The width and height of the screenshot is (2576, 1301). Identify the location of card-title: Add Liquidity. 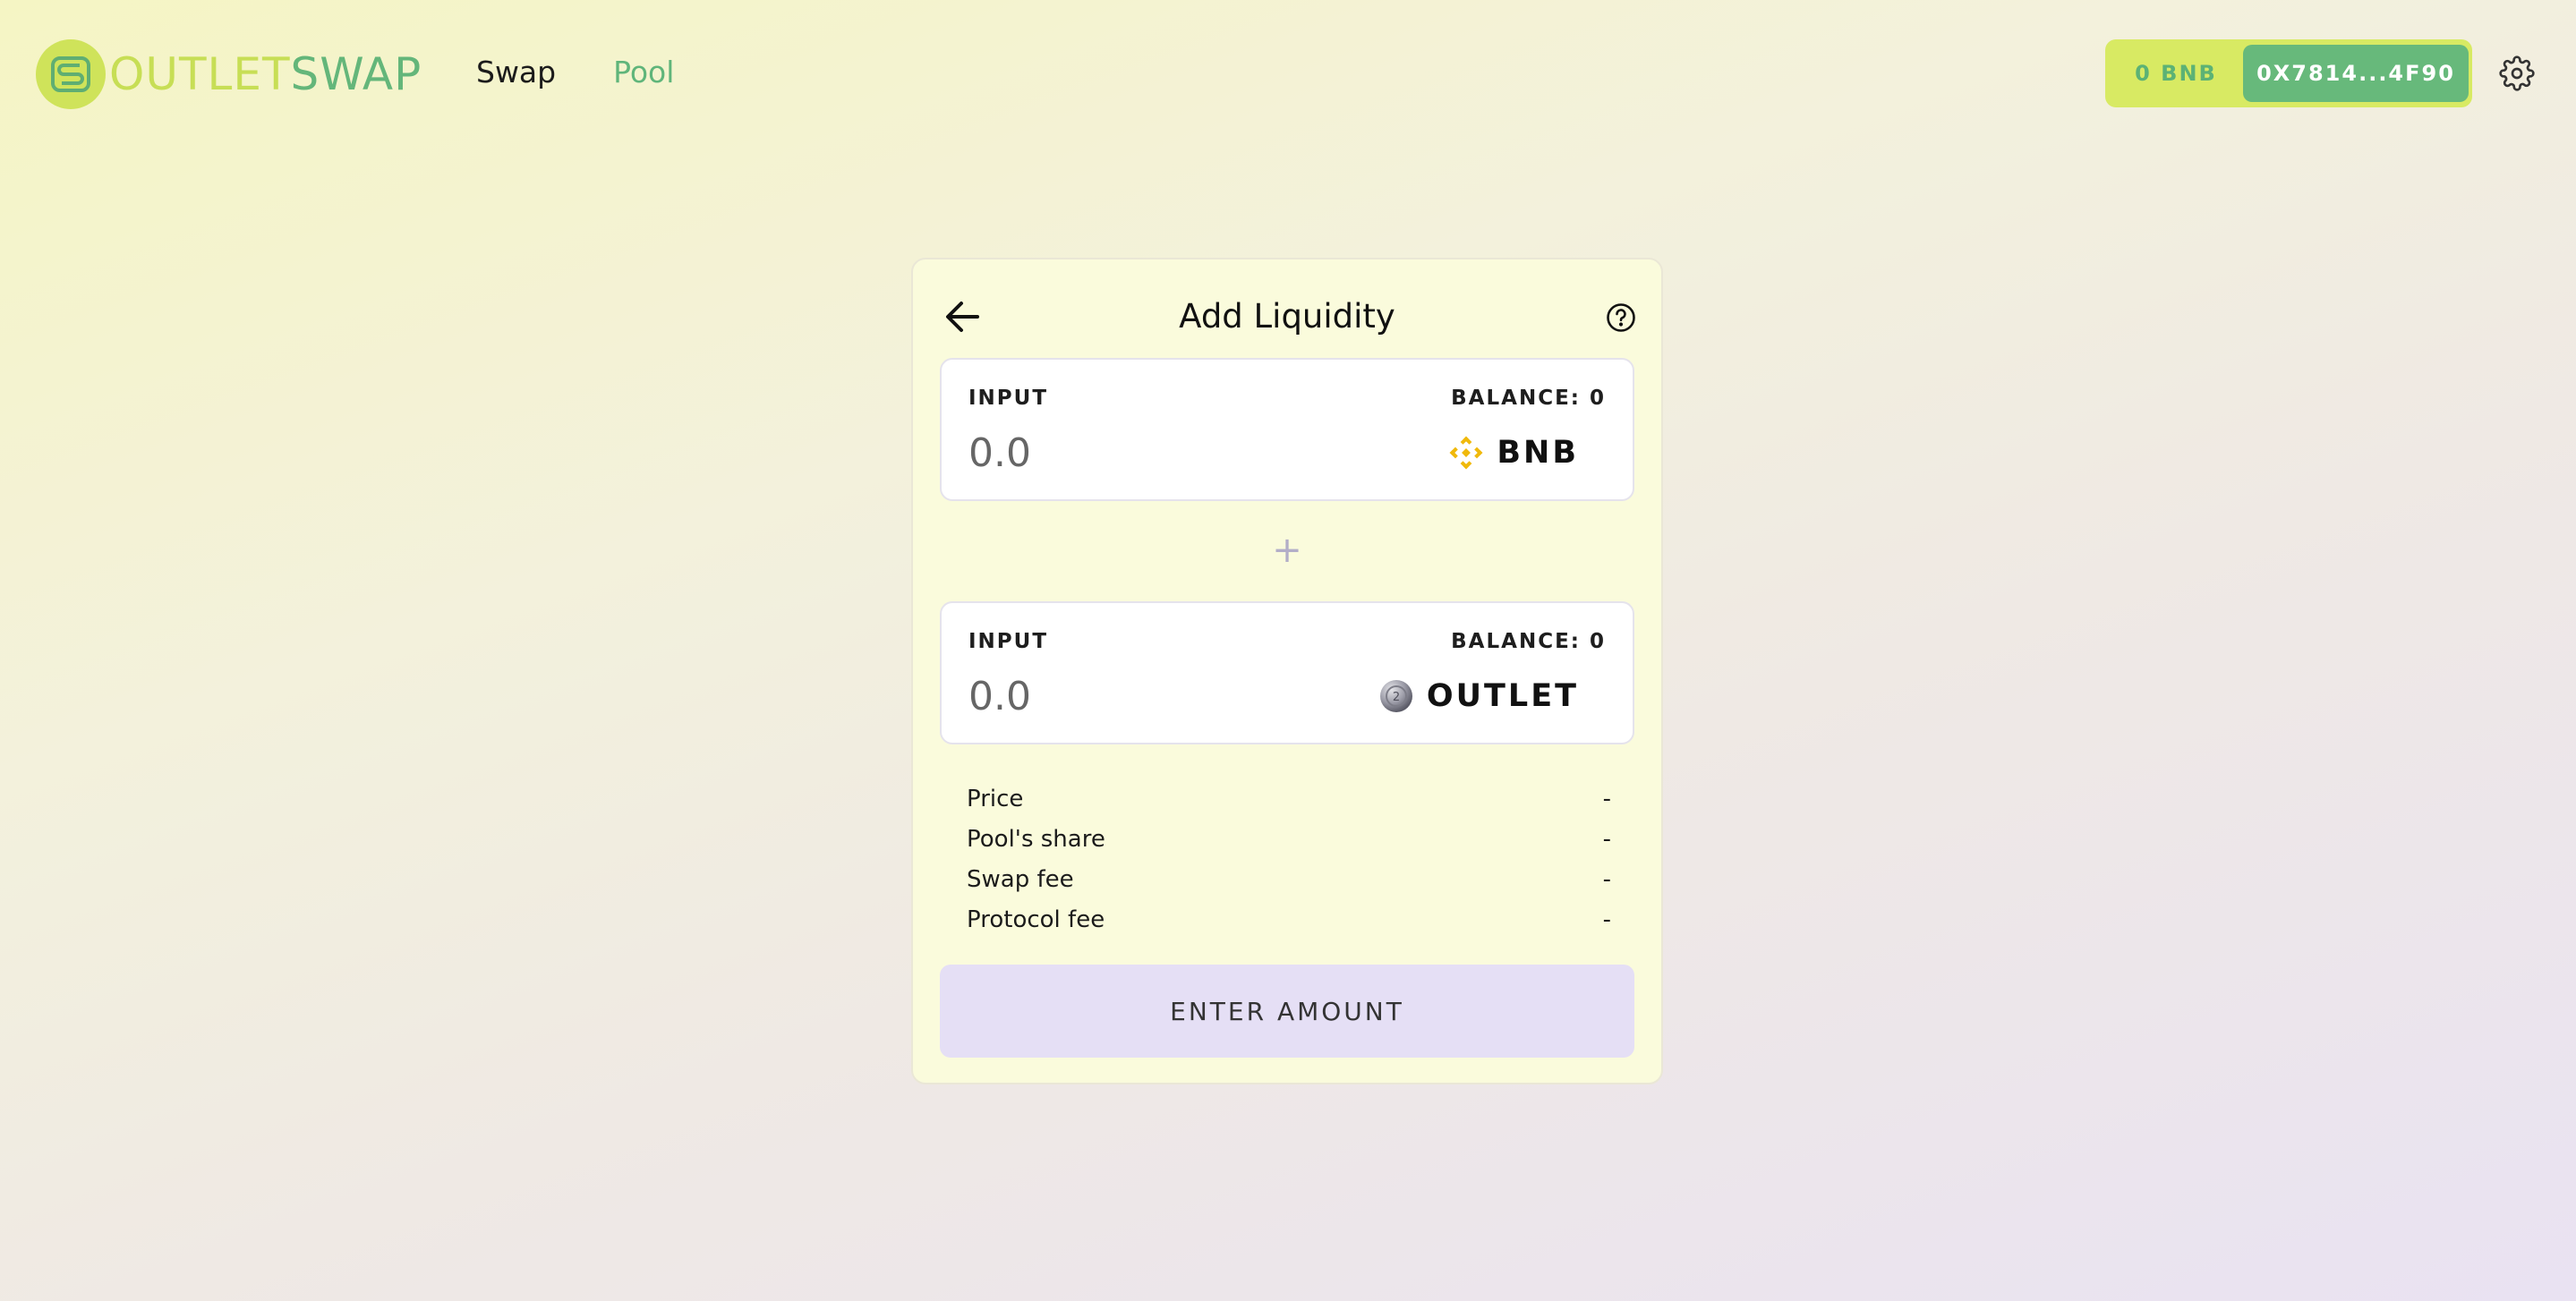
(1287, 316).